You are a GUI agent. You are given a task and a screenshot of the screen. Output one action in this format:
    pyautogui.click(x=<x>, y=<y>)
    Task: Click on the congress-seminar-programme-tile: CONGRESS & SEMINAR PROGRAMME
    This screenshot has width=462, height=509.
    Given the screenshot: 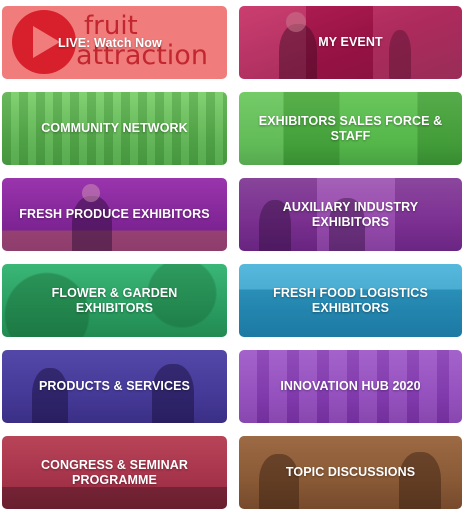 What is the action you would take?
    pyautogui.click(x=114, y=472)
    